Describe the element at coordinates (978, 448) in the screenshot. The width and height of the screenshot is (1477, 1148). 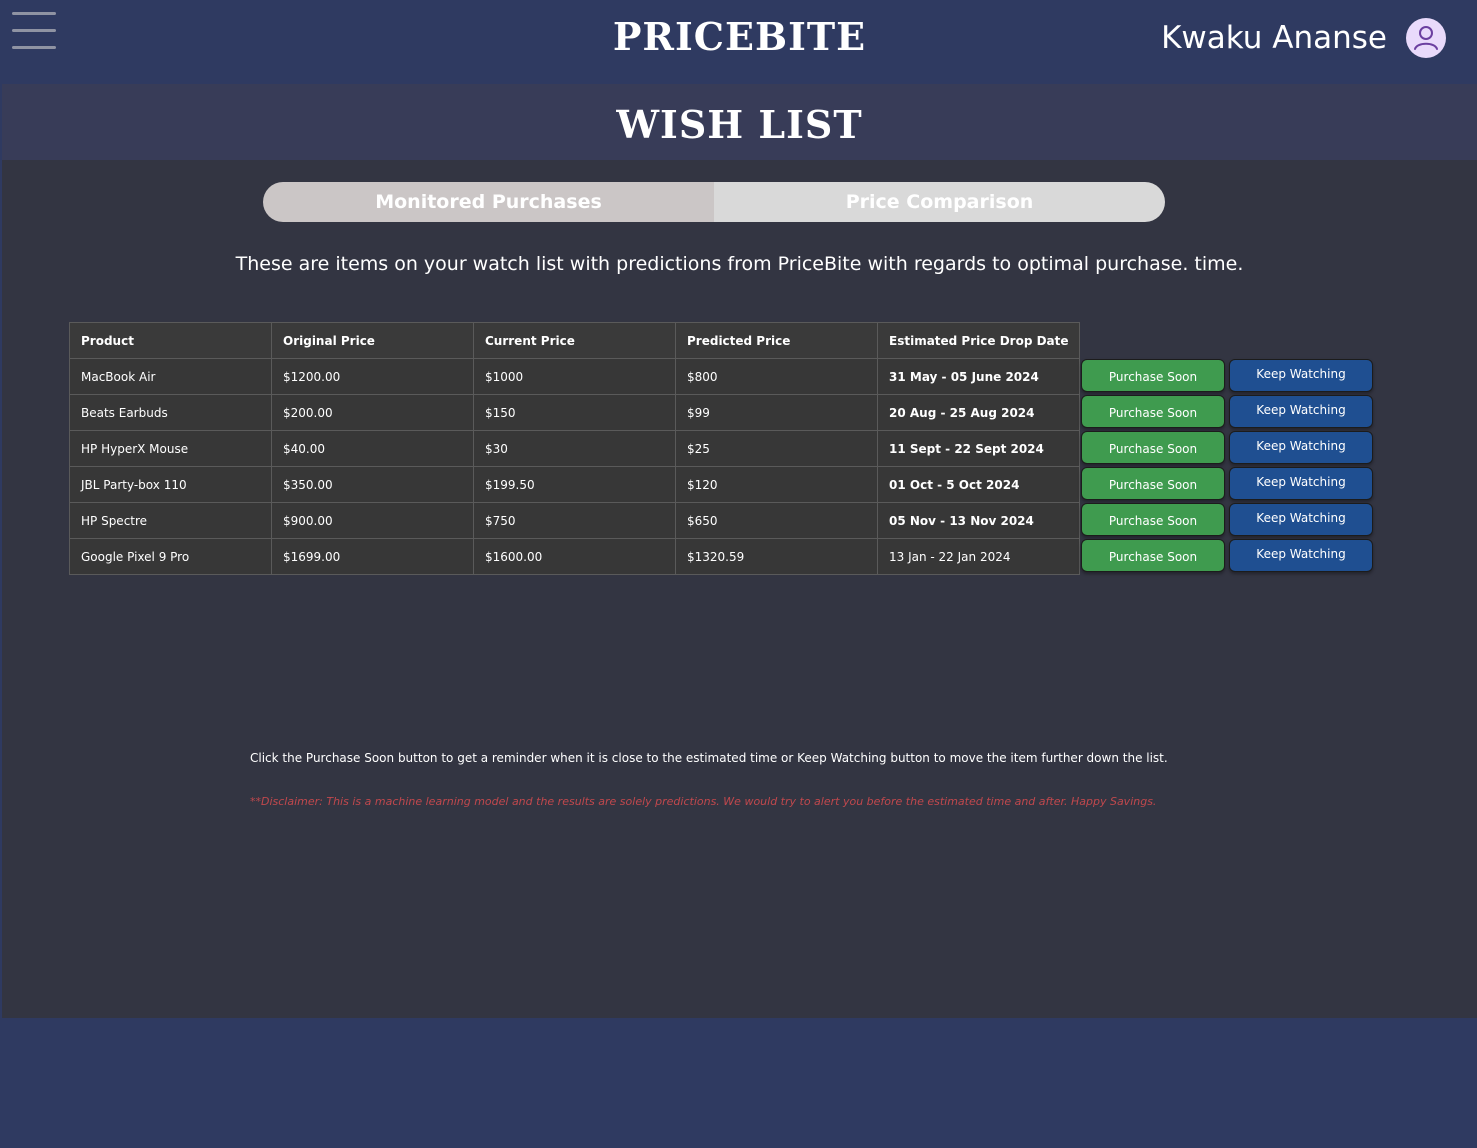
I see `drop-date-cell: 11 Sept - 22 Sept 2024` at that location.